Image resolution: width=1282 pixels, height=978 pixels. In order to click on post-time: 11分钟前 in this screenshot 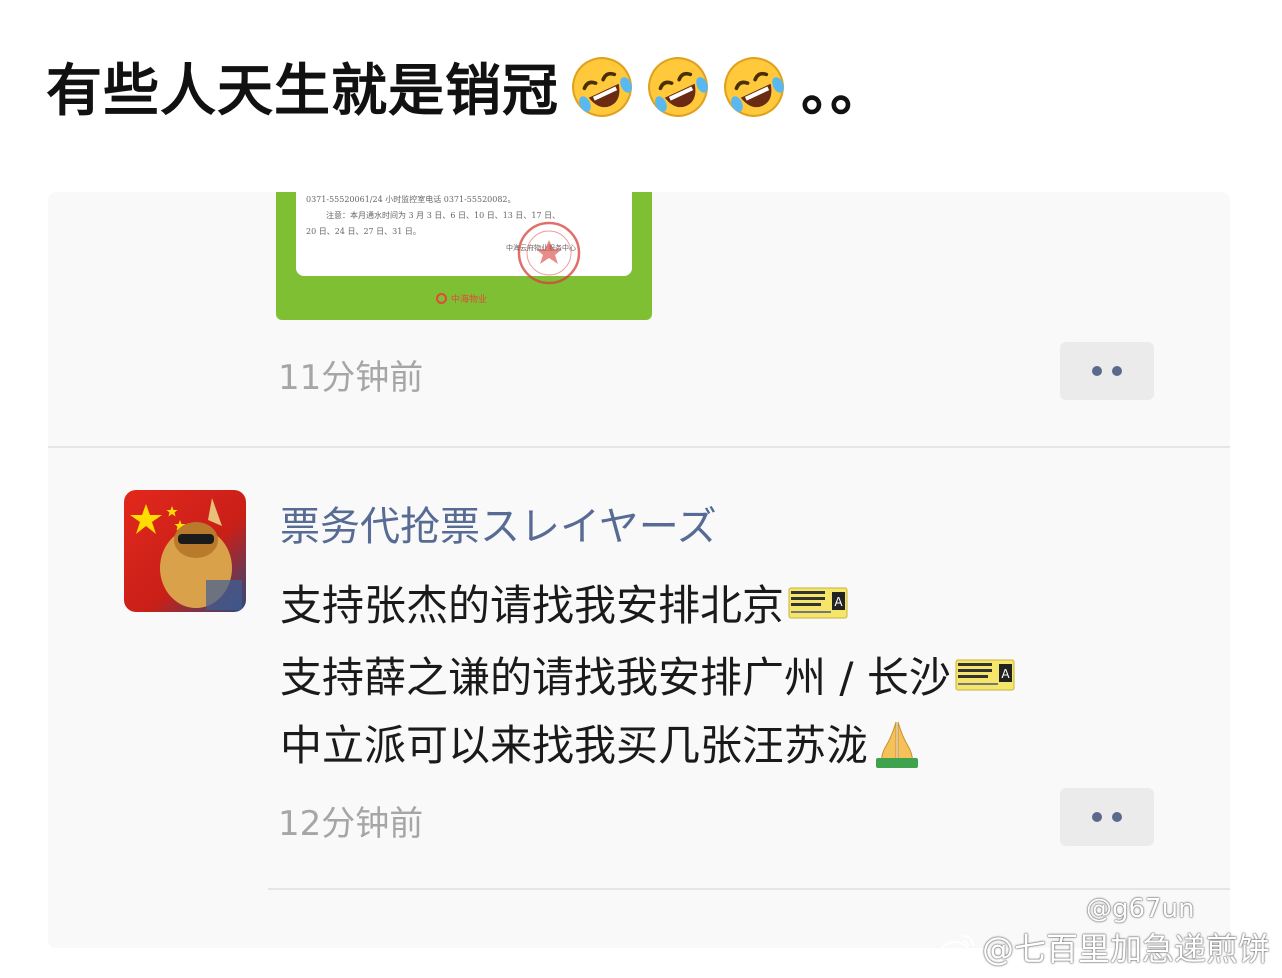, I will do `click(351, 378)`.